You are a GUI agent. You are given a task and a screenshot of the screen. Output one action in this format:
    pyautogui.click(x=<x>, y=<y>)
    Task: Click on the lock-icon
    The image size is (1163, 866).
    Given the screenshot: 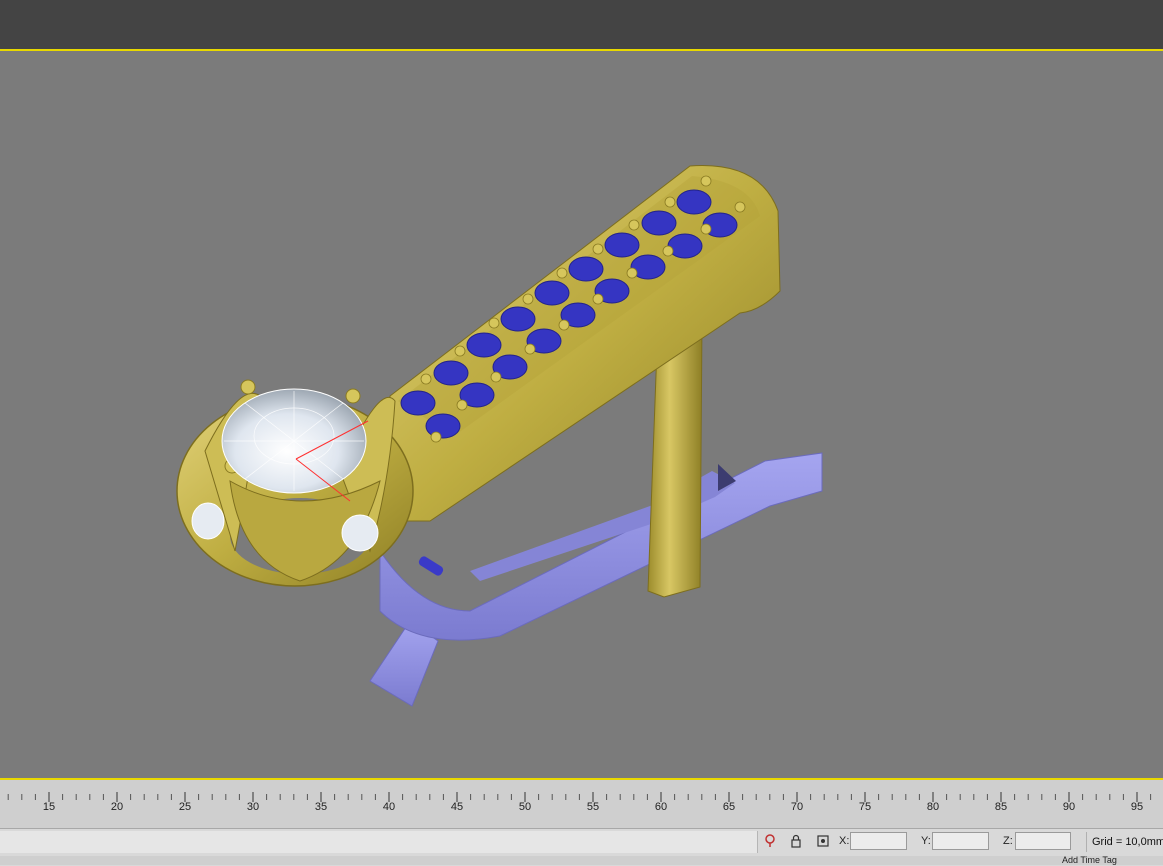 What is the action you would take?
    pyautogui.click(x=796, y=841)
    